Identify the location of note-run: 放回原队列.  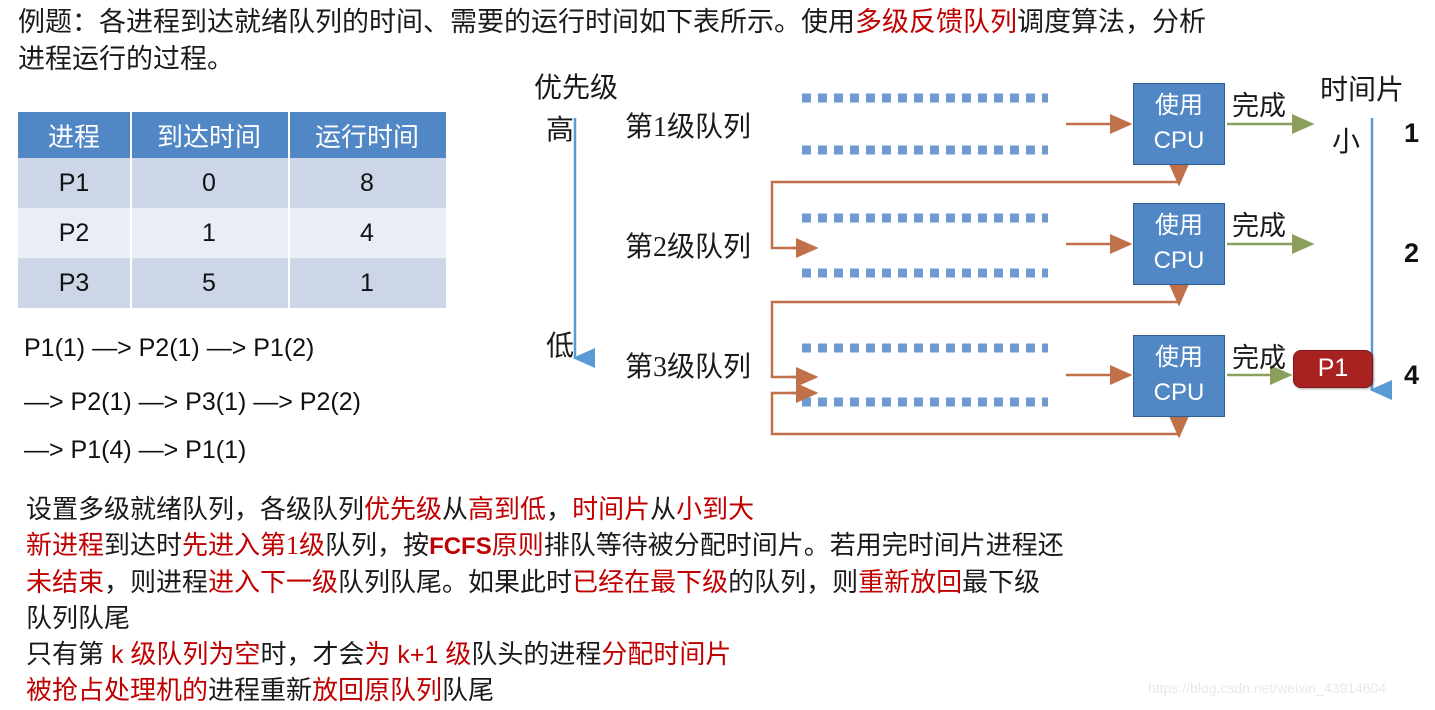
(377, 690).